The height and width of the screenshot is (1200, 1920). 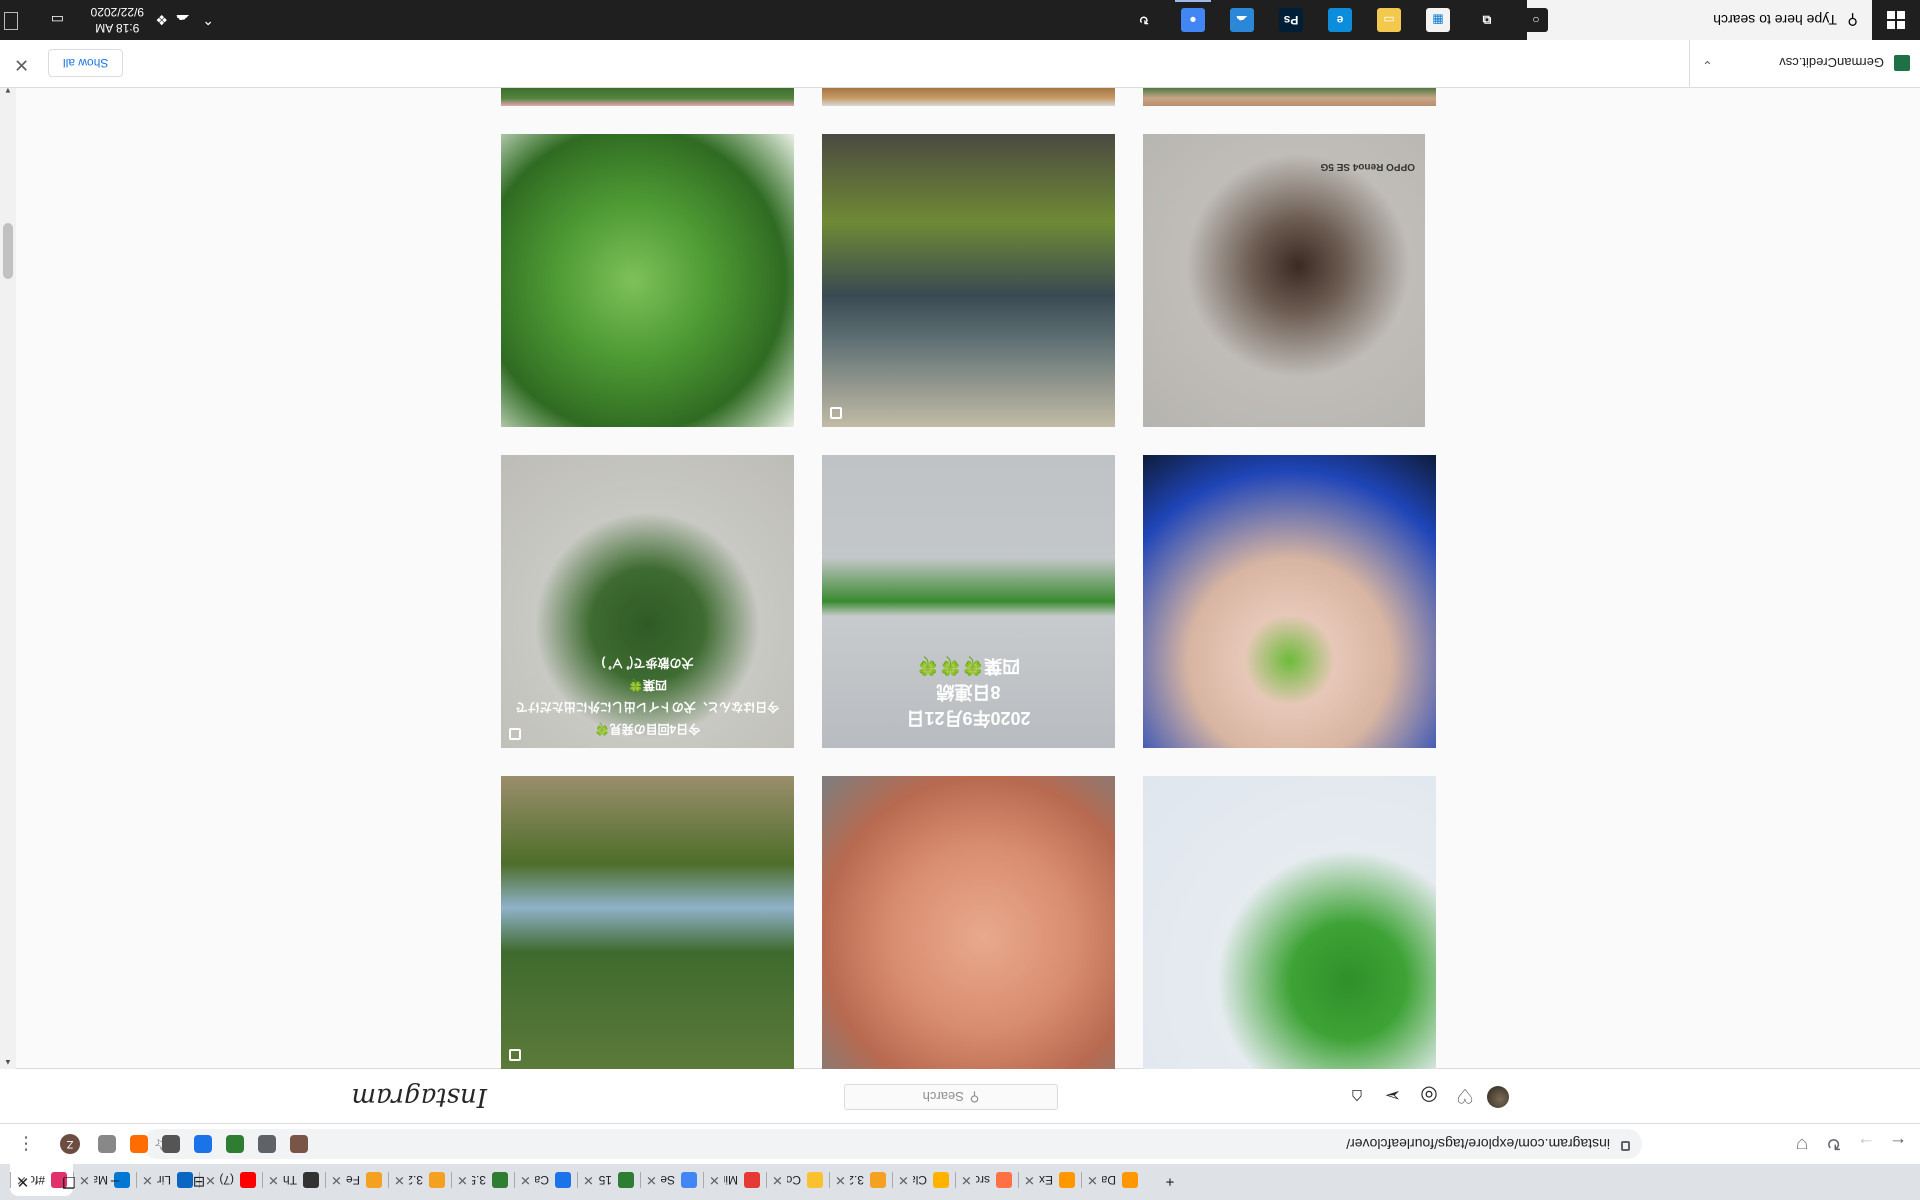 I want to click on browser-tab: The I✕, so click(x=293, y=1180).